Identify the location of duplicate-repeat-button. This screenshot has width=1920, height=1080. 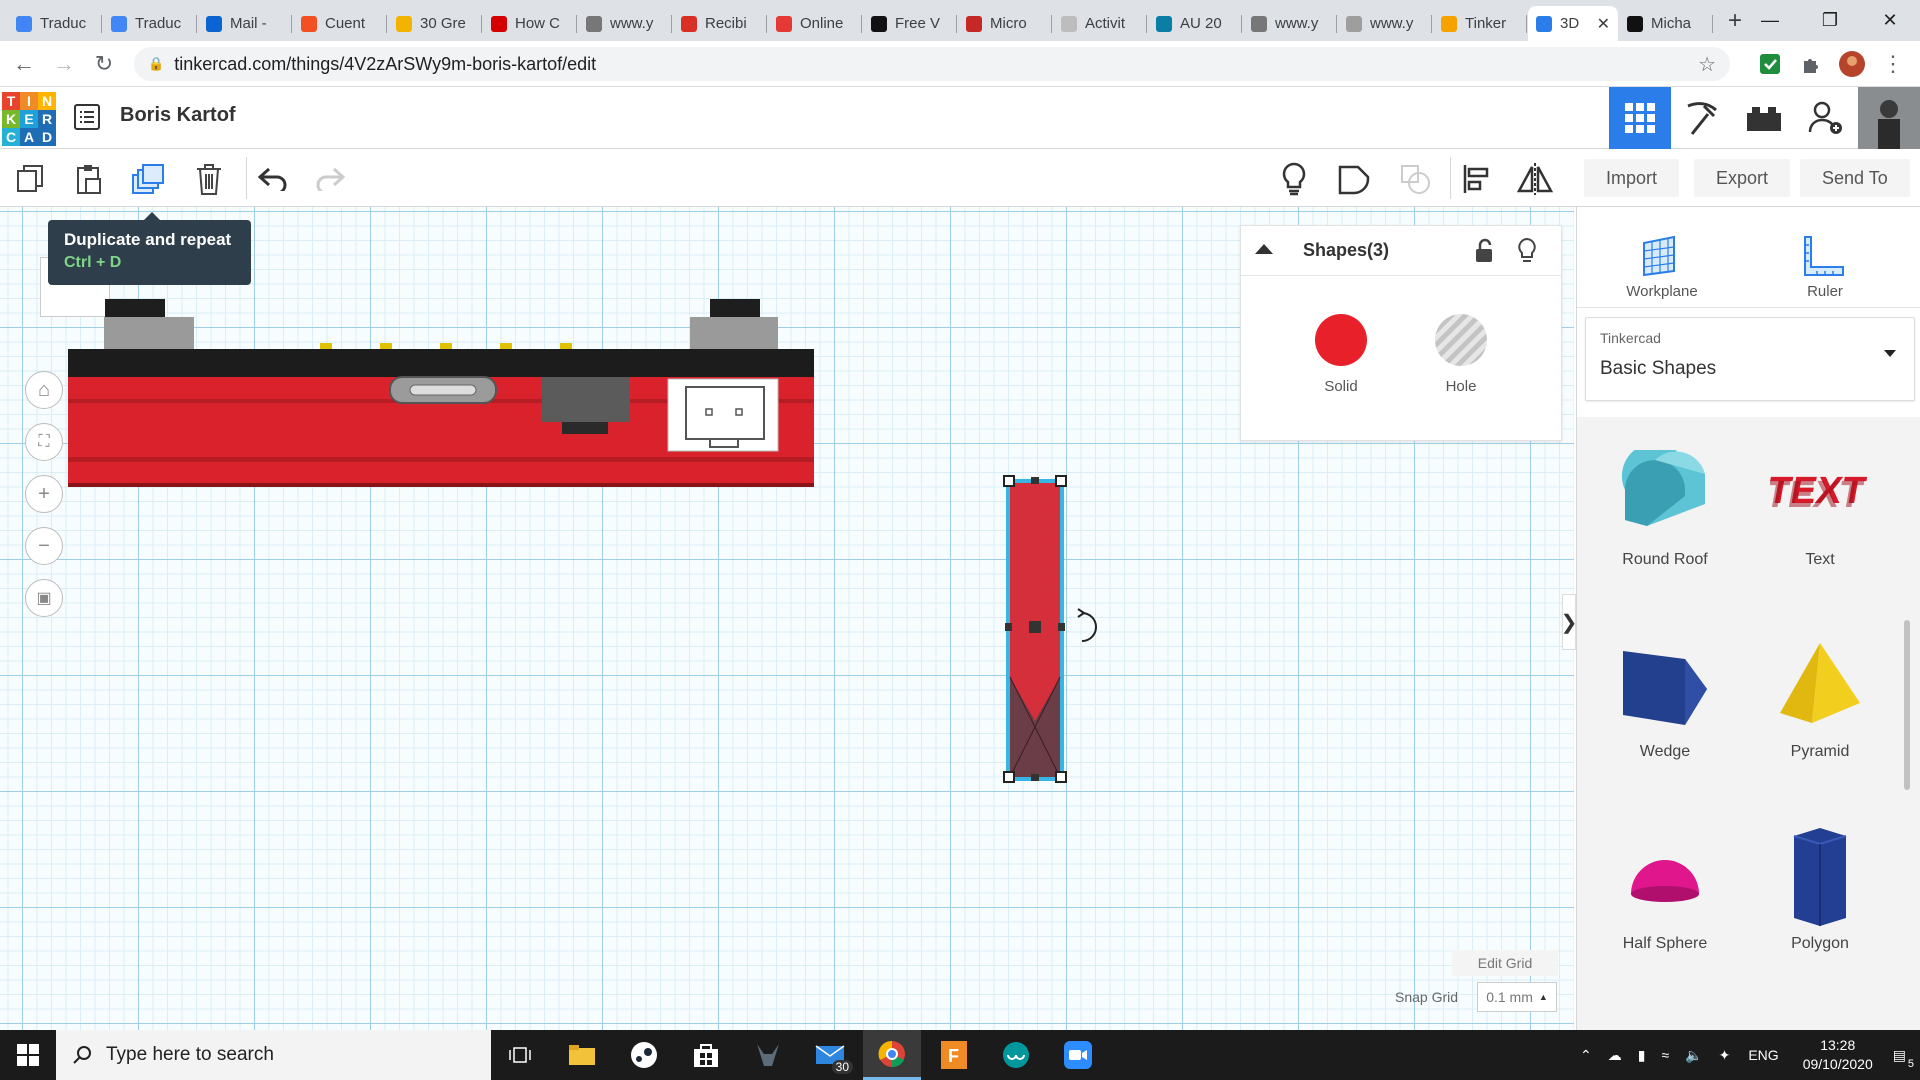
(148, 179).